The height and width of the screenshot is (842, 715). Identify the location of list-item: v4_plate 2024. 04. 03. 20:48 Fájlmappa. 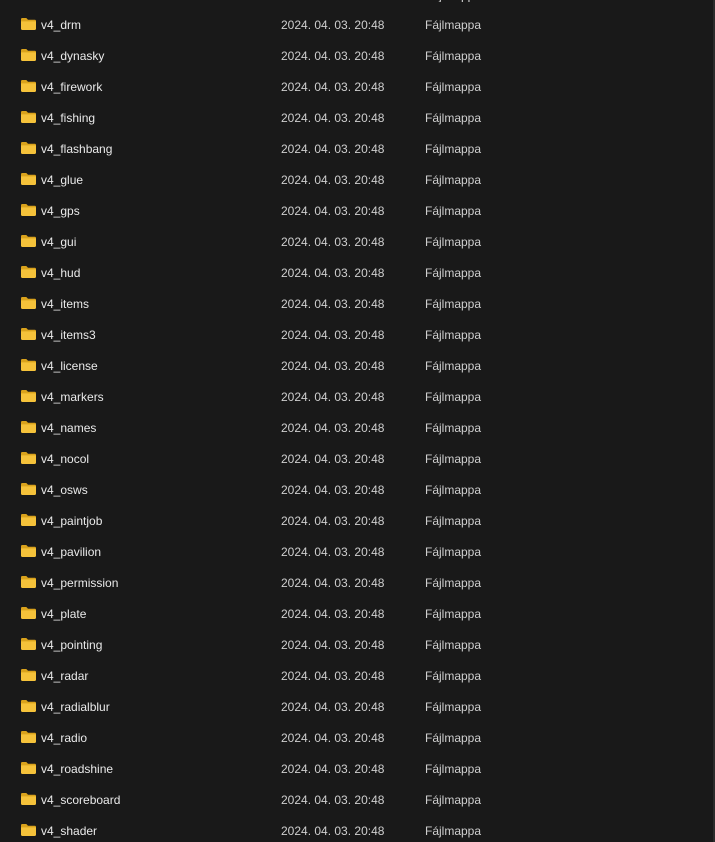
(356, 613).